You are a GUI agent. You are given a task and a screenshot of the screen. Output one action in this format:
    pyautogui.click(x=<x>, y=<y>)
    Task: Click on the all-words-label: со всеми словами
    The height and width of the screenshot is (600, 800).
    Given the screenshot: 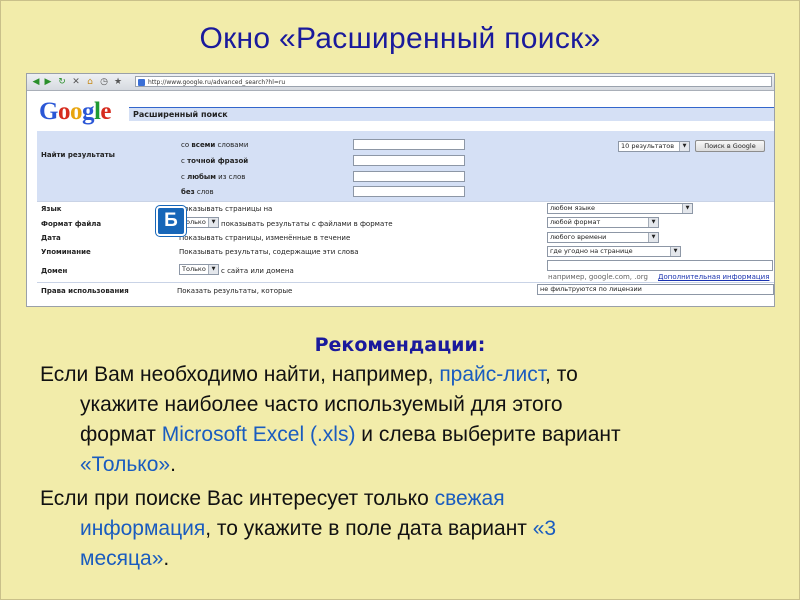 What is the action you would take?
    pyautogui.click(x=215, y=145)
    